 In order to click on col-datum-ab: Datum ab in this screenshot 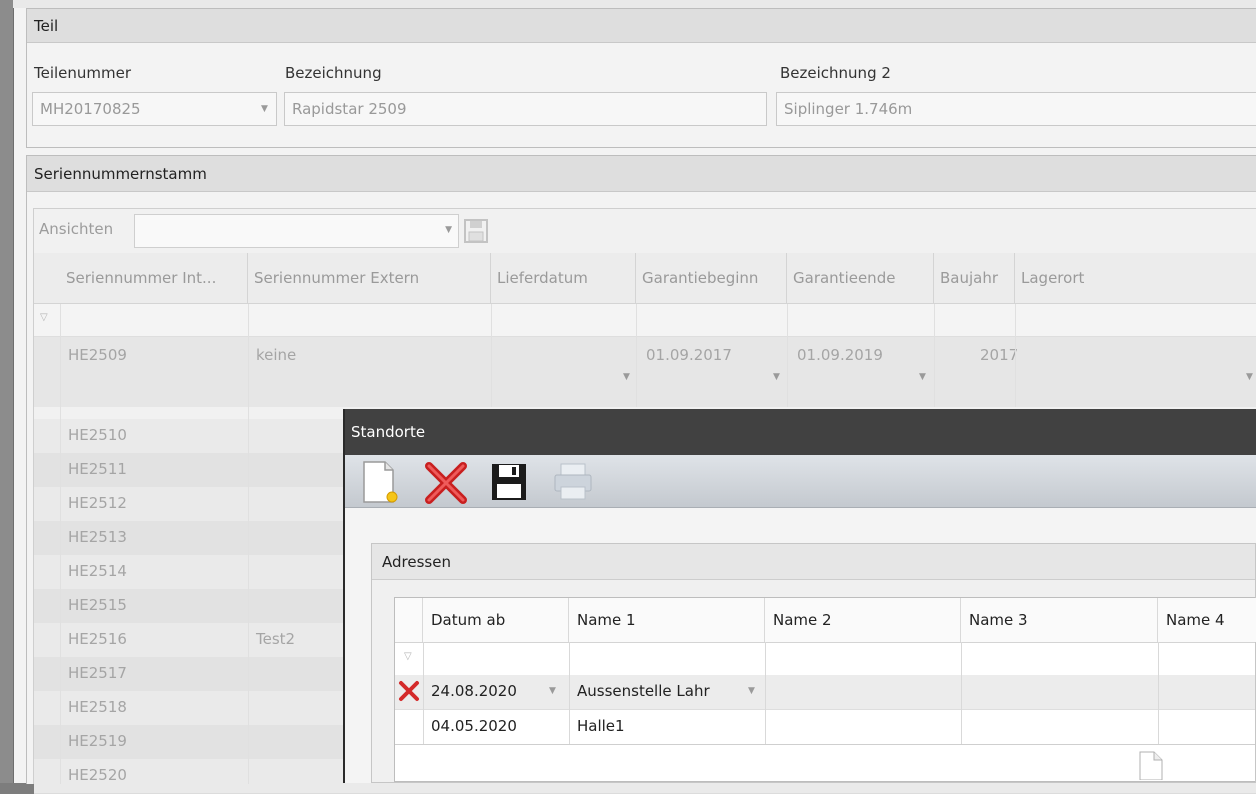, I will do `click(496, 620)`.